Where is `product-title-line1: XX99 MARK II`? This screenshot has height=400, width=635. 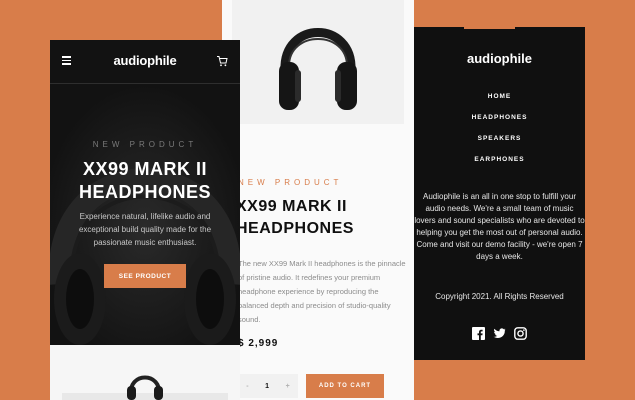
product-title-line1: XX99 MARK II is located at coordinates (291, 206).